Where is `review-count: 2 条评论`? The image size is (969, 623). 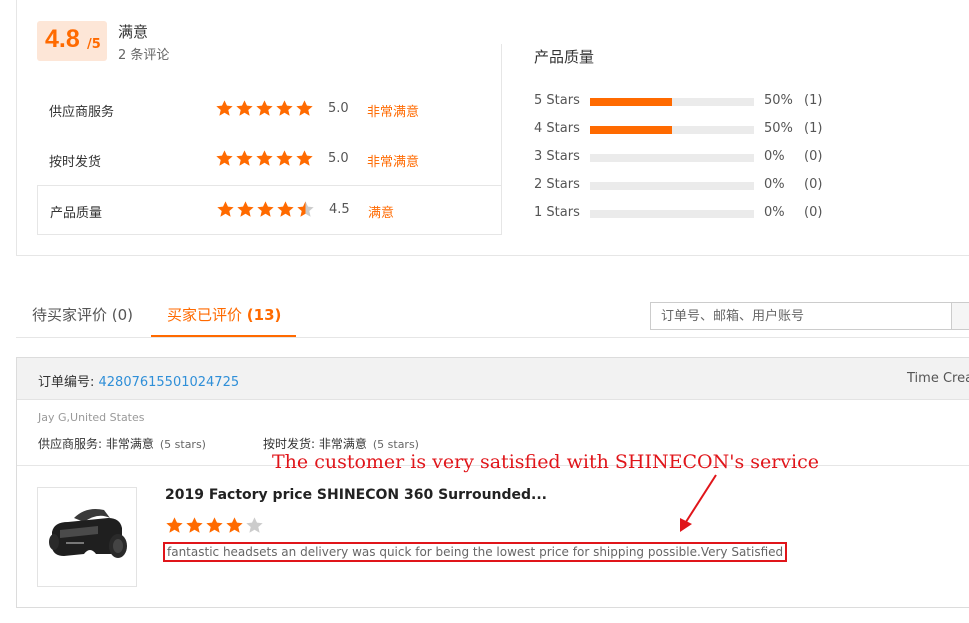 review-count: 2 条评论 is located at coordinates (144, 55).